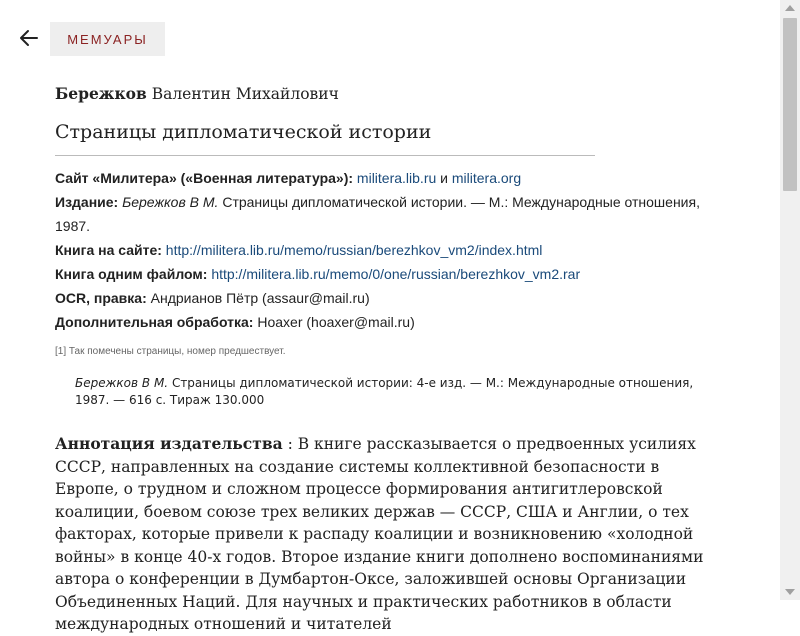 The width and height of the screenshot is (800, 636). What do you see at coordinates (170, 202) in the screenshot?
I see `edition-author: Бережков В М.` at bounding box center [170, 202].